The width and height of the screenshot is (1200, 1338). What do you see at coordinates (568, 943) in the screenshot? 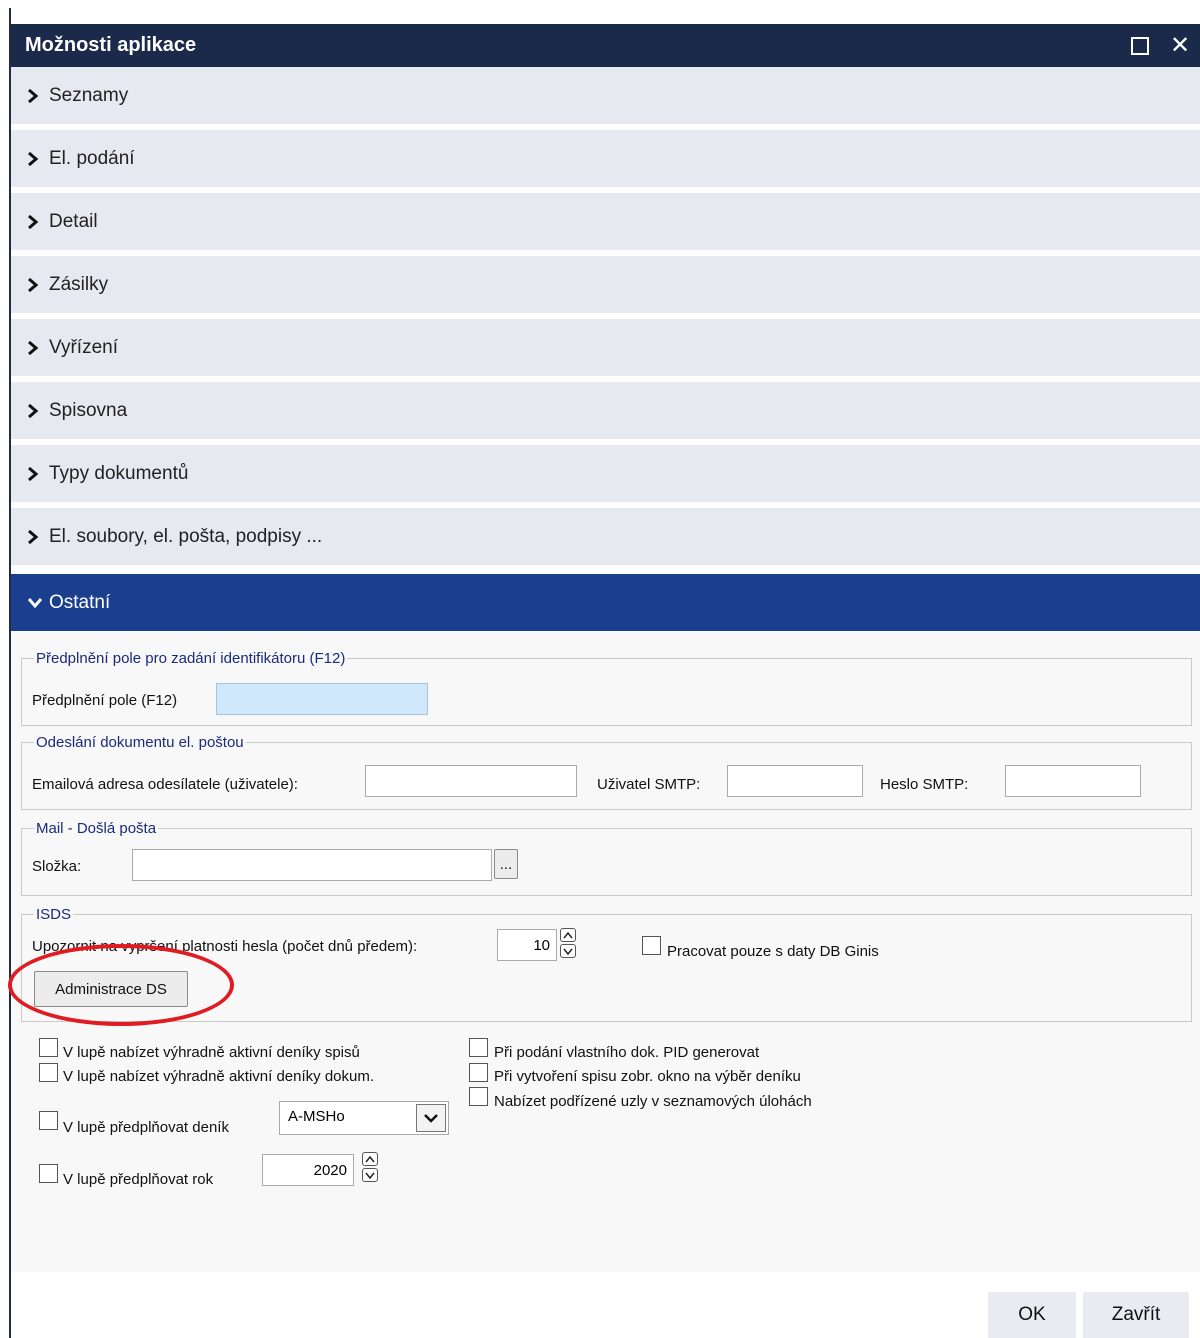
I see `expiry-spinner` at bounding box center [568, 943].